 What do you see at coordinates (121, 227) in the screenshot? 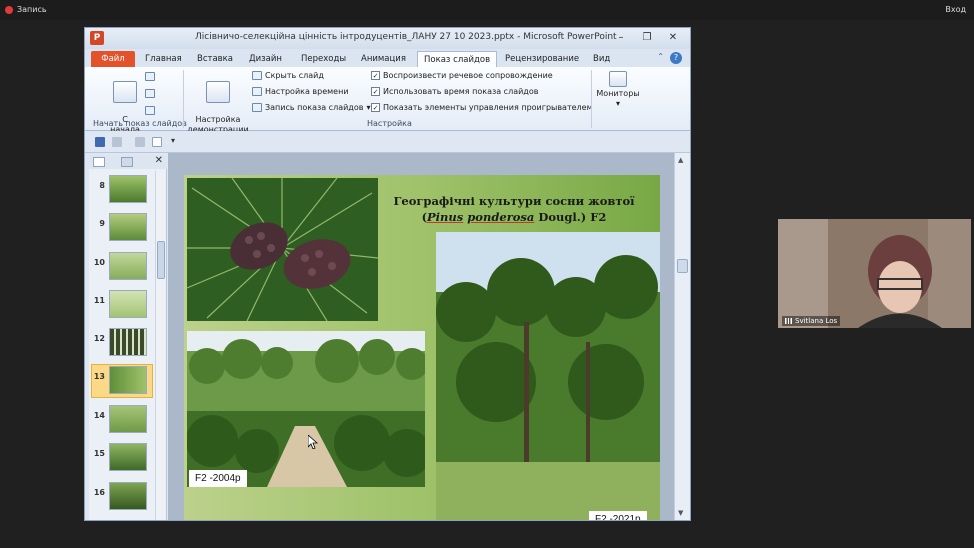
I see `slide-thumbnail: 9` at bounding box center [121, 227].